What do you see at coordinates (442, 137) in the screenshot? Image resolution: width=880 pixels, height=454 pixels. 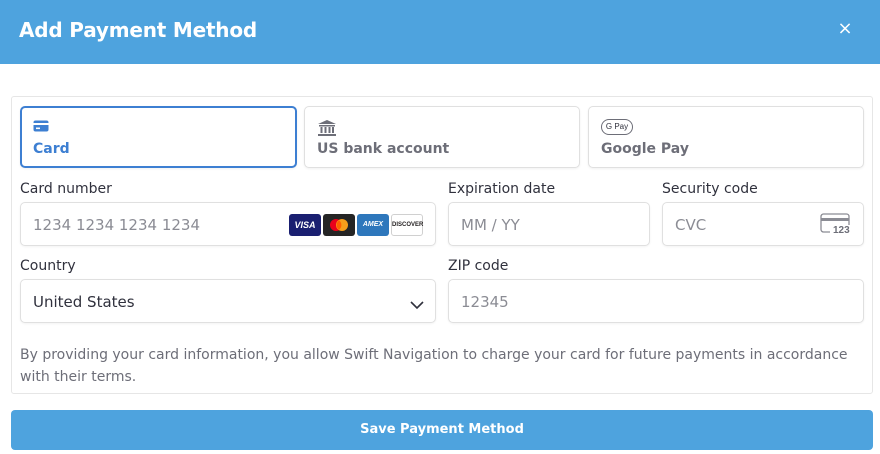 I see `tab-us-bank-account: US bank account` at bounding box center [442, 137].